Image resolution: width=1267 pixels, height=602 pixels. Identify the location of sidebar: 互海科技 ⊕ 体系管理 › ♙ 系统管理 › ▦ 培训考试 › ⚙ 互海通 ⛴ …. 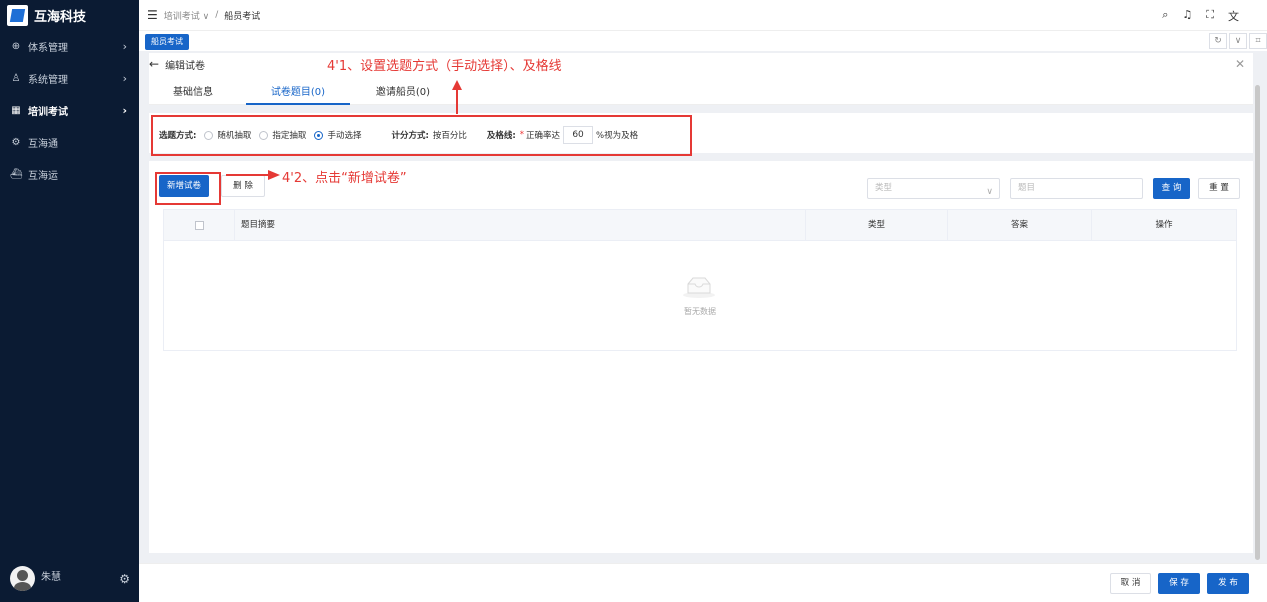
(69, 301).